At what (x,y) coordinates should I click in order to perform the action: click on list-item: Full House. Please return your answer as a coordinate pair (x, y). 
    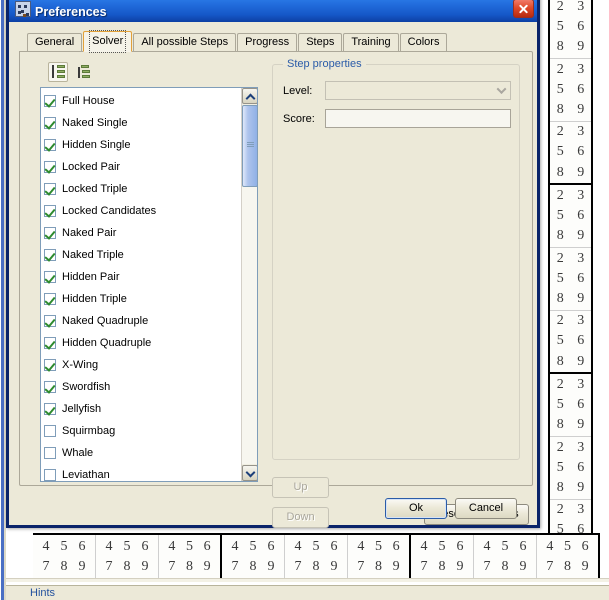
    Looking at the image, I should click on (142, 101).